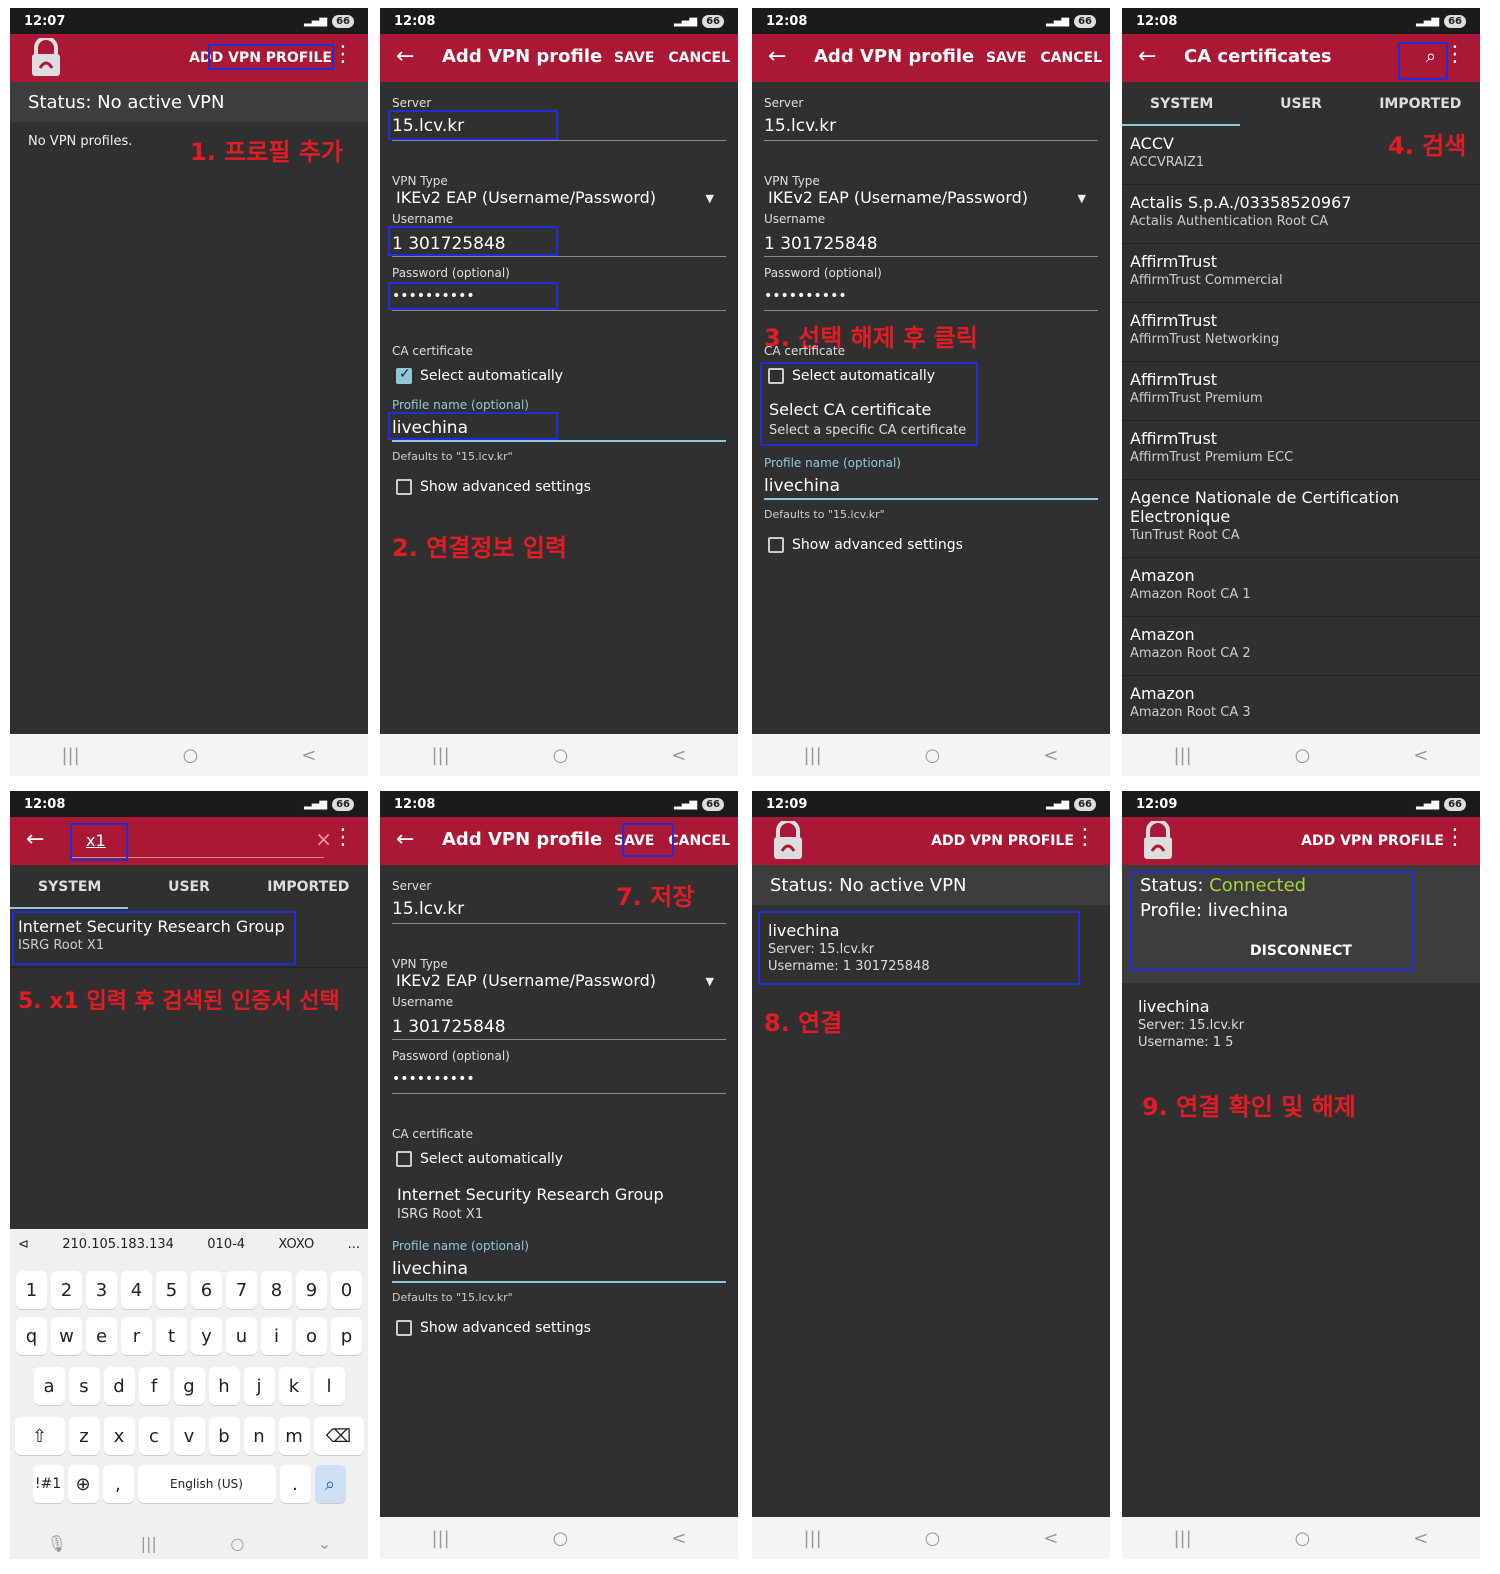  Describe the element at coordinates (101, 1336) in the screenshot. I see `key: e` at that location.